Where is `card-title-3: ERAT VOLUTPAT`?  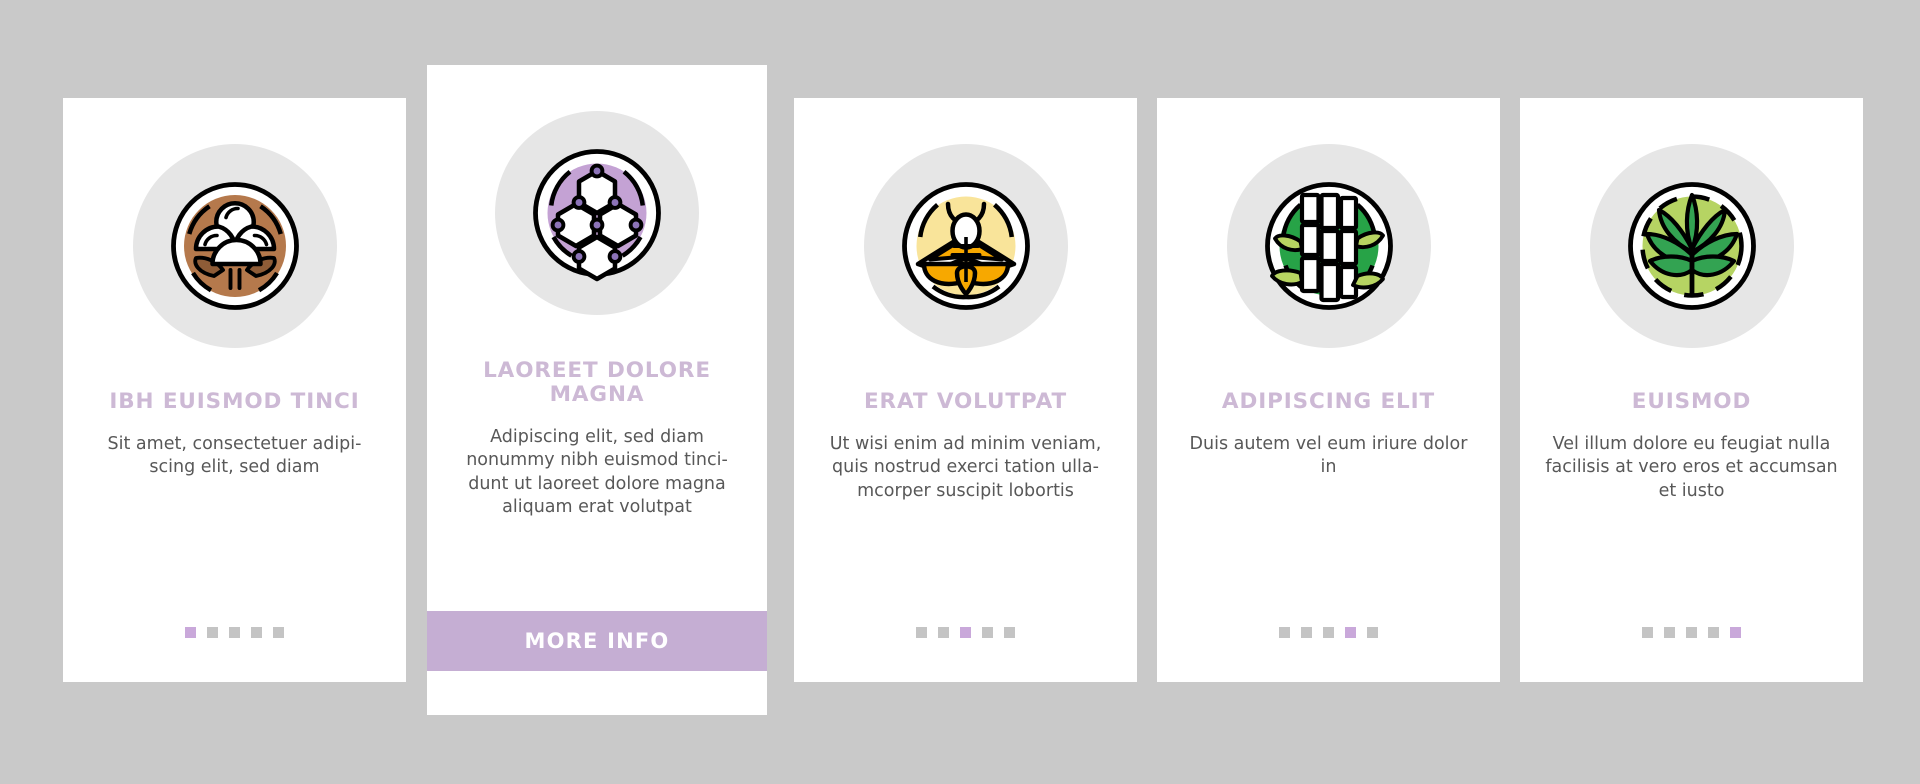 card-title-3: ERAT VOLUTPAT is located at coordinates (965, 401).